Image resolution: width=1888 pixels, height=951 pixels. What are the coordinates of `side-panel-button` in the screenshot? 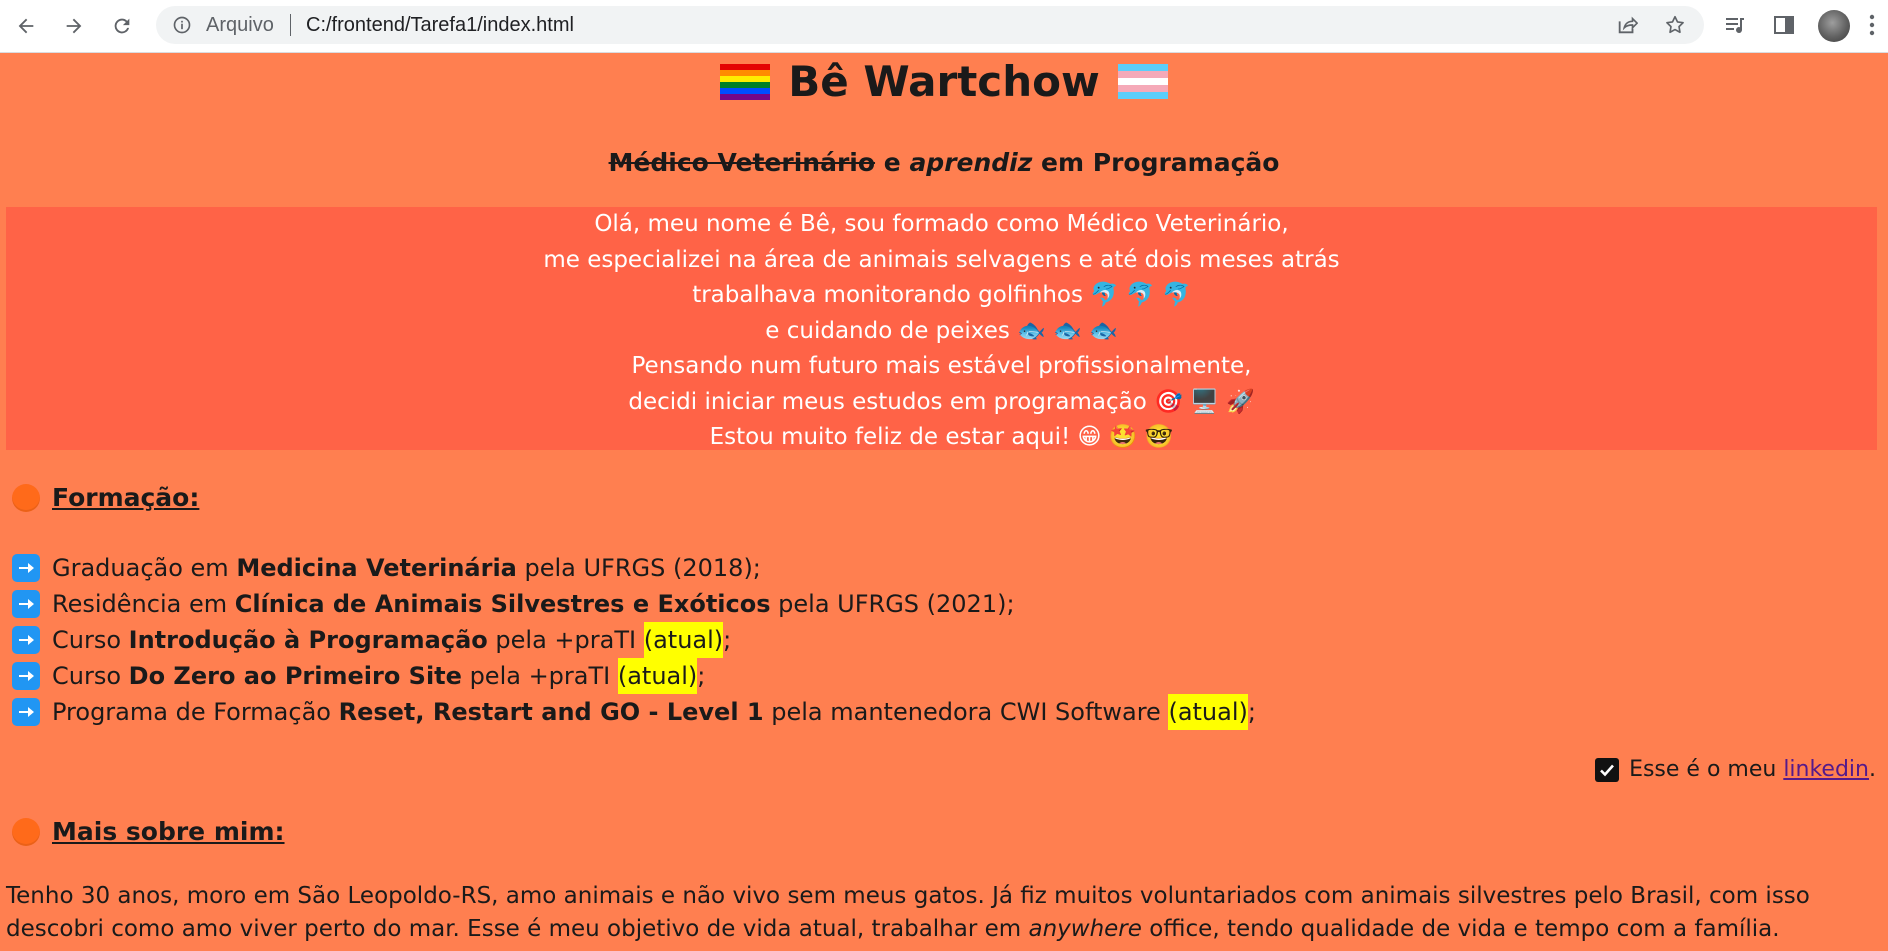 It's located at (1784, 25).